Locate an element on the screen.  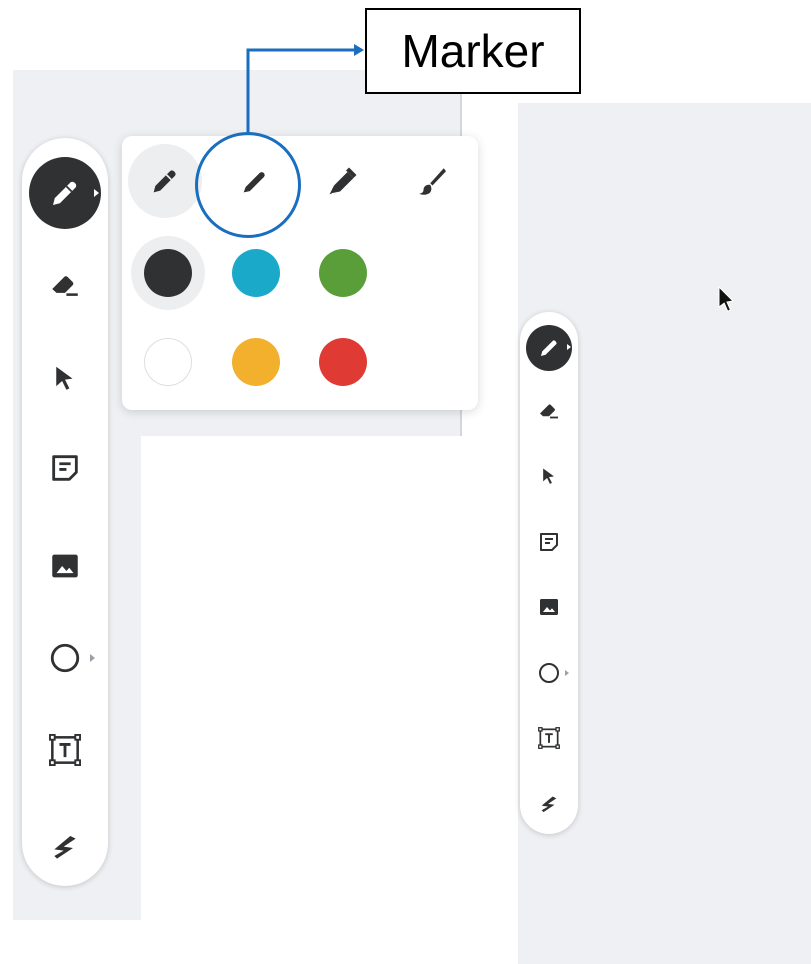
eraser-tool-button is located at coordinates (549, 410).